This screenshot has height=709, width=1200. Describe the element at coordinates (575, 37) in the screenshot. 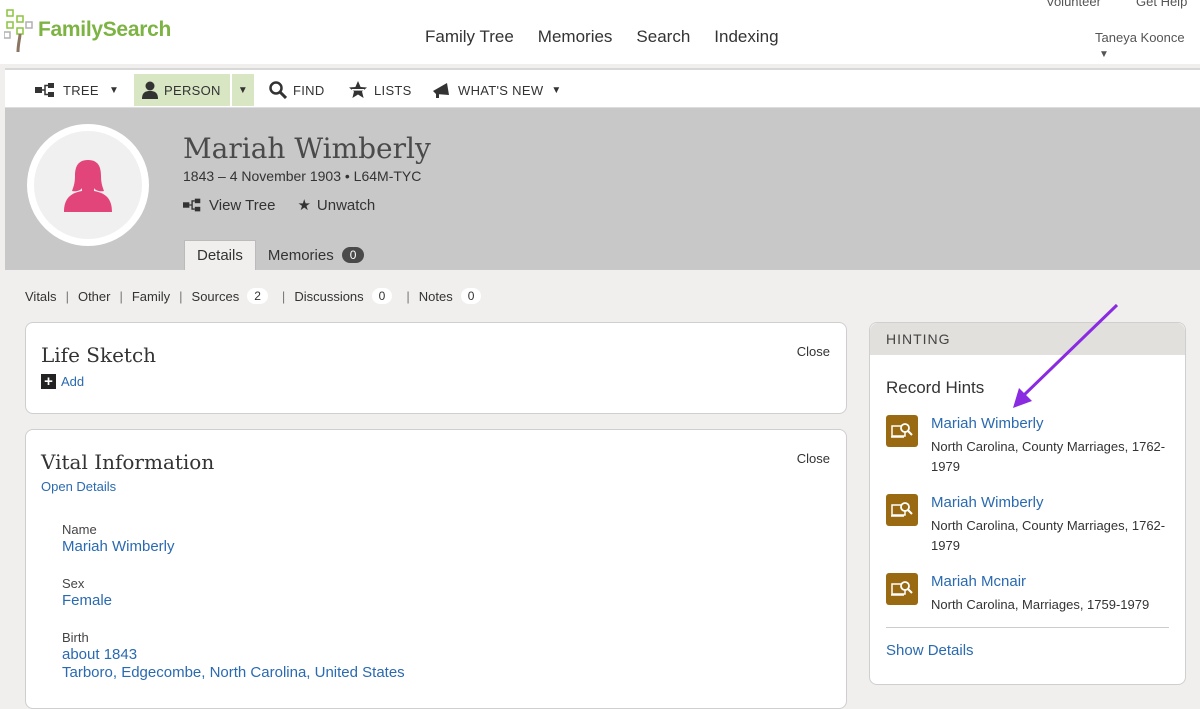

I see `nav-memories: Memories` at that location.